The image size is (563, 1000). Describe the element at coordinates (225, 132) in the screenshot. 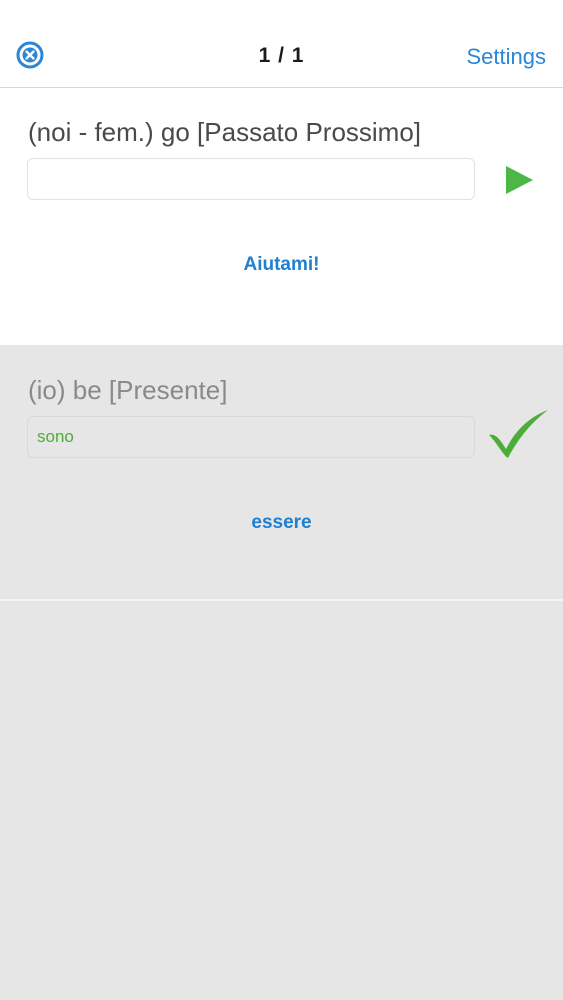

I see `question-prompt: (noi - fem.) go [Passato Prossimo]` at that location.